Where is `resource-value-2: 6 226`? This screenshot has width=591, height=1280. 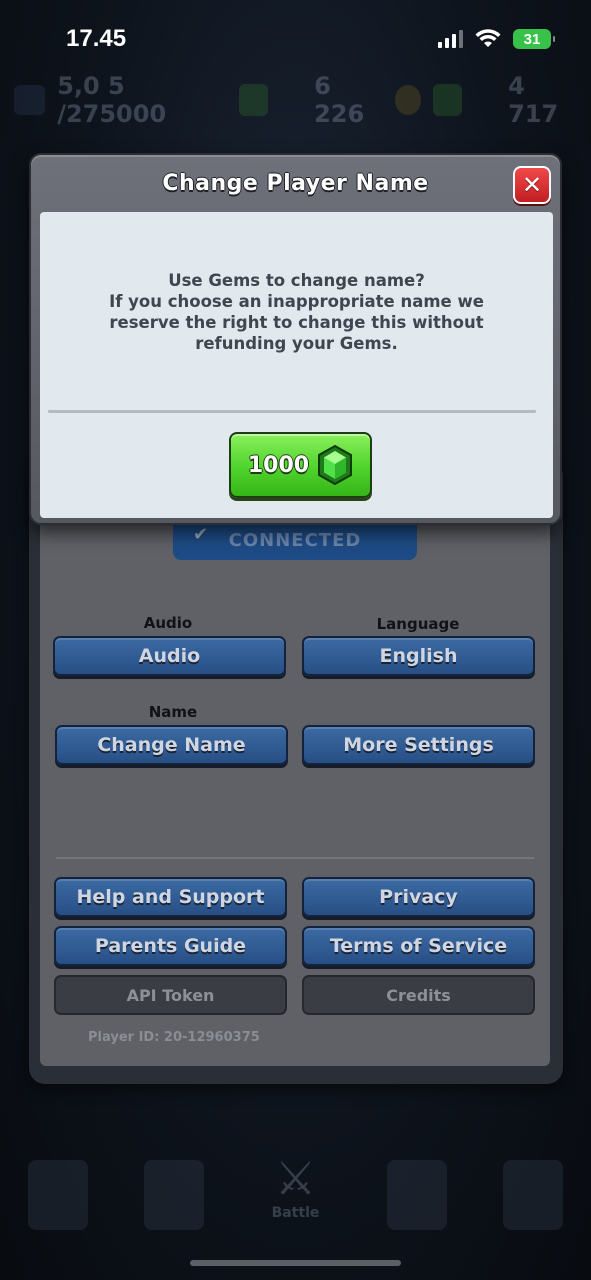
resource-value-2: 6 226 is located at coordinates (339, 100).